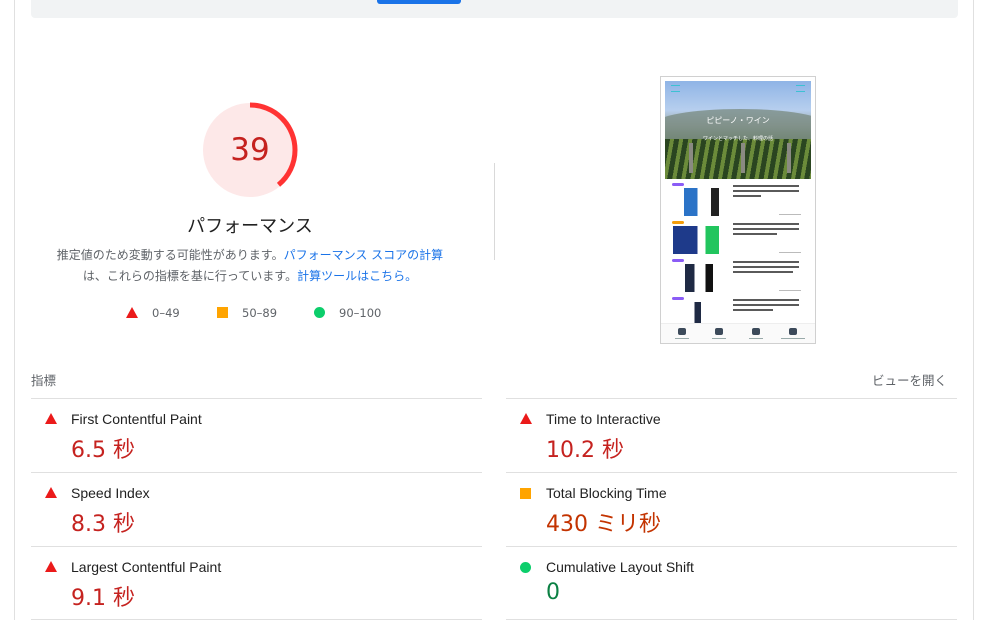 This screenshot has height=620, width=988. Describe the element at coordinates (738, 130) in the screenshot. I see `thumbnail-hero-image: ピピーノ・ワイン ワインとマッチした、料理の話` at that location.